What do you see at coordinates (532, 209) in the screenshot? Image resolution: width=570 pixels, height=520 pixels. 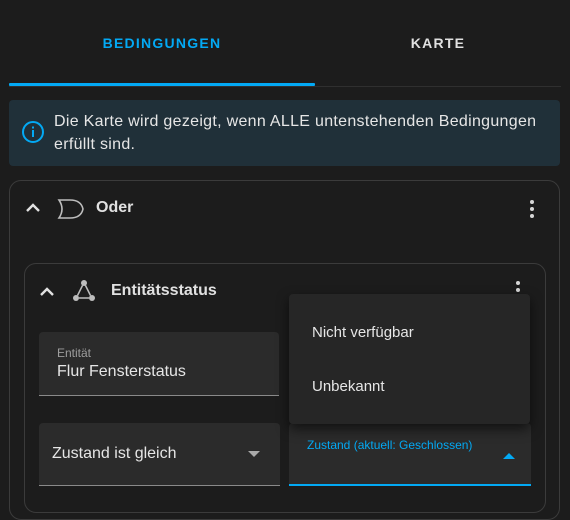 I see `more-vert-icon` at bounding box center [532, 209].